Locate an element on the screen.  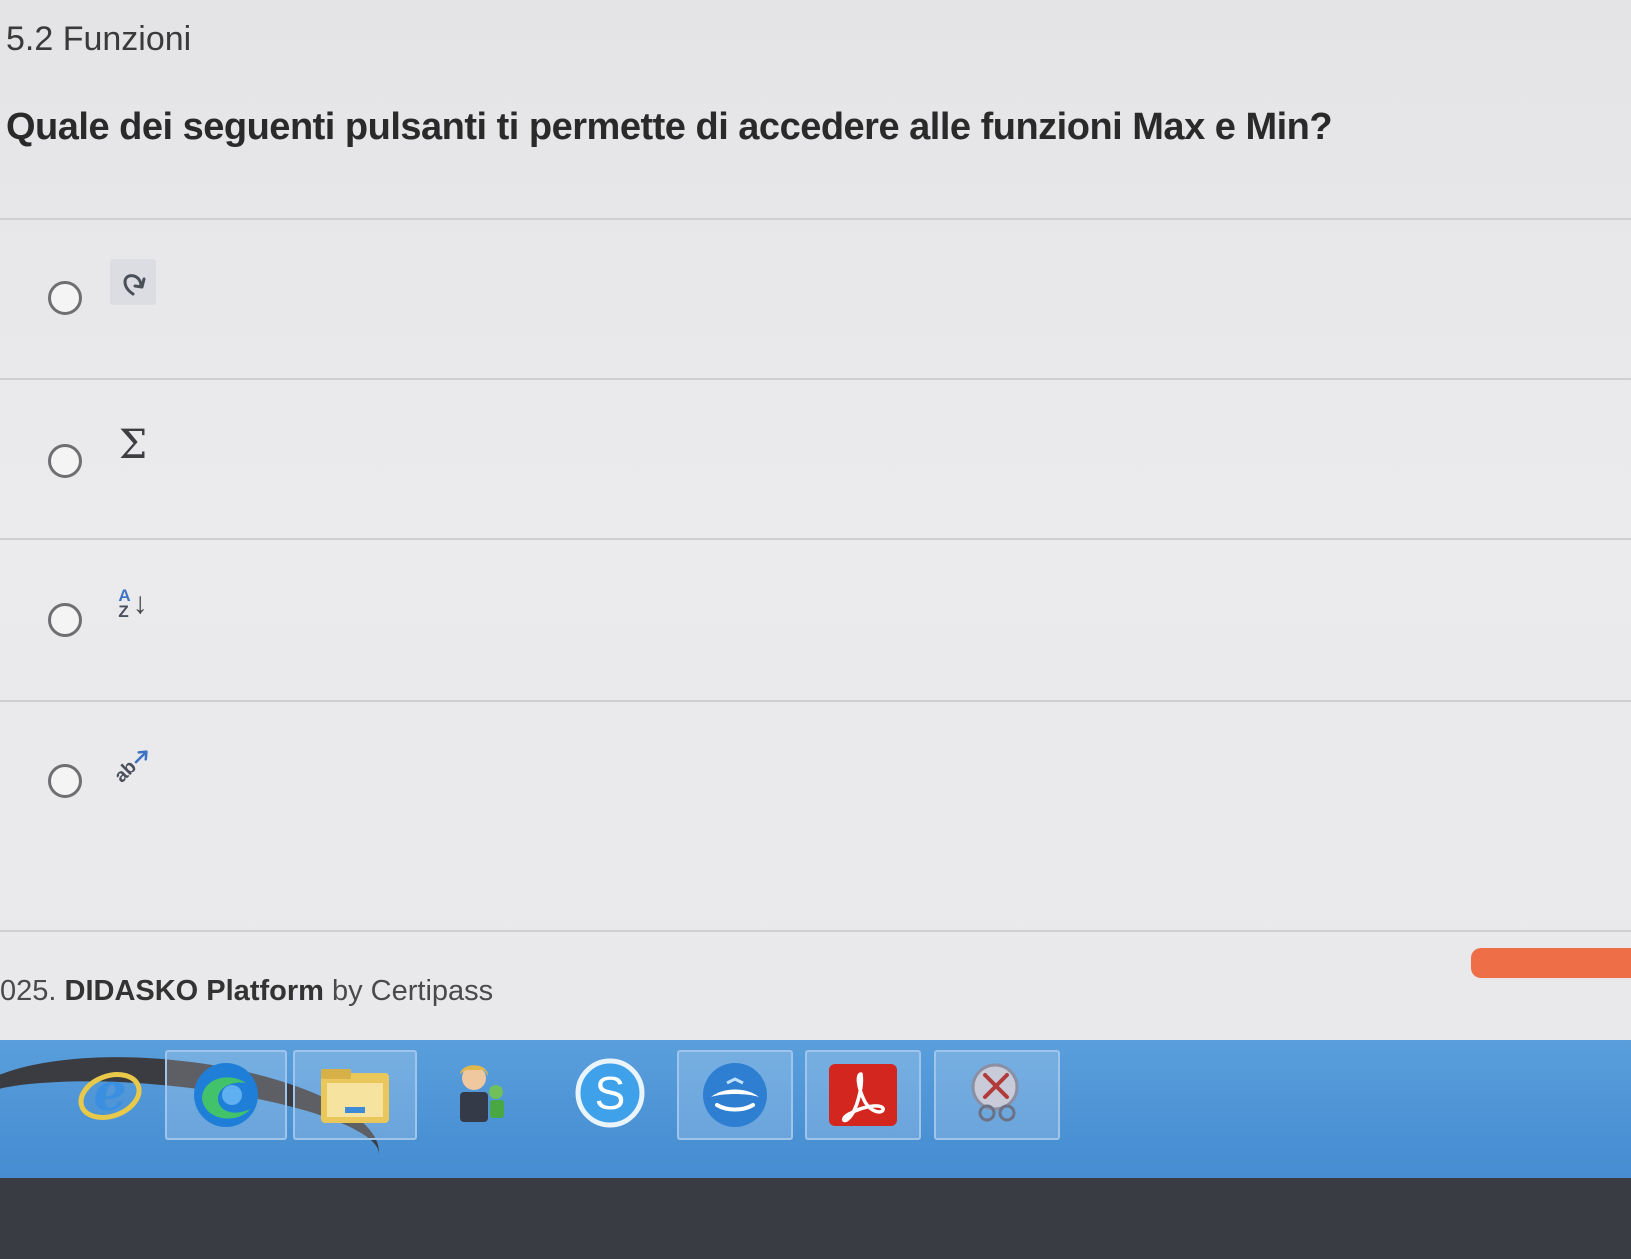
footer-year: 025. is located at coordinates (32, 991).